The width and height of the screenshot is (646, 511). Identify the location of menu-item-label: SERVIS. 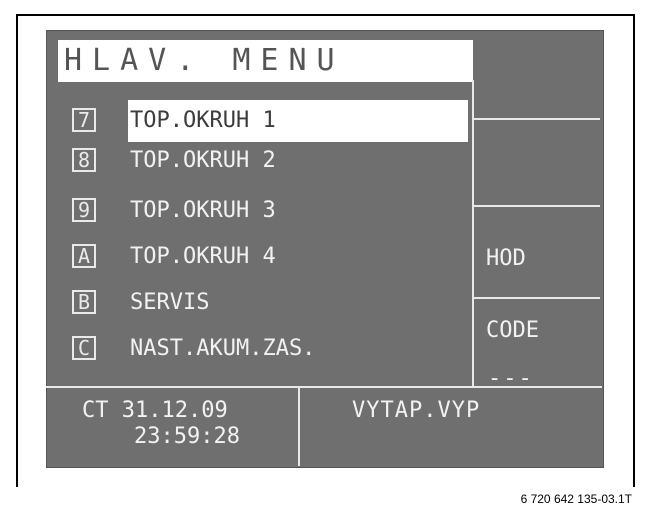
(170, 302).